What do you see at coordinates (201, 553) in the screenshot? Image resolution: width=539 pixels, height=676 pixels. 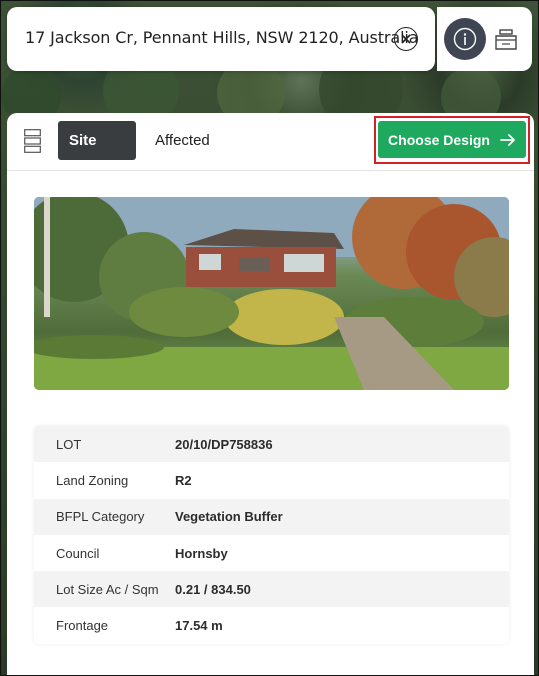 I see `property-value: Hornsby` at bounding box center [201, 553].